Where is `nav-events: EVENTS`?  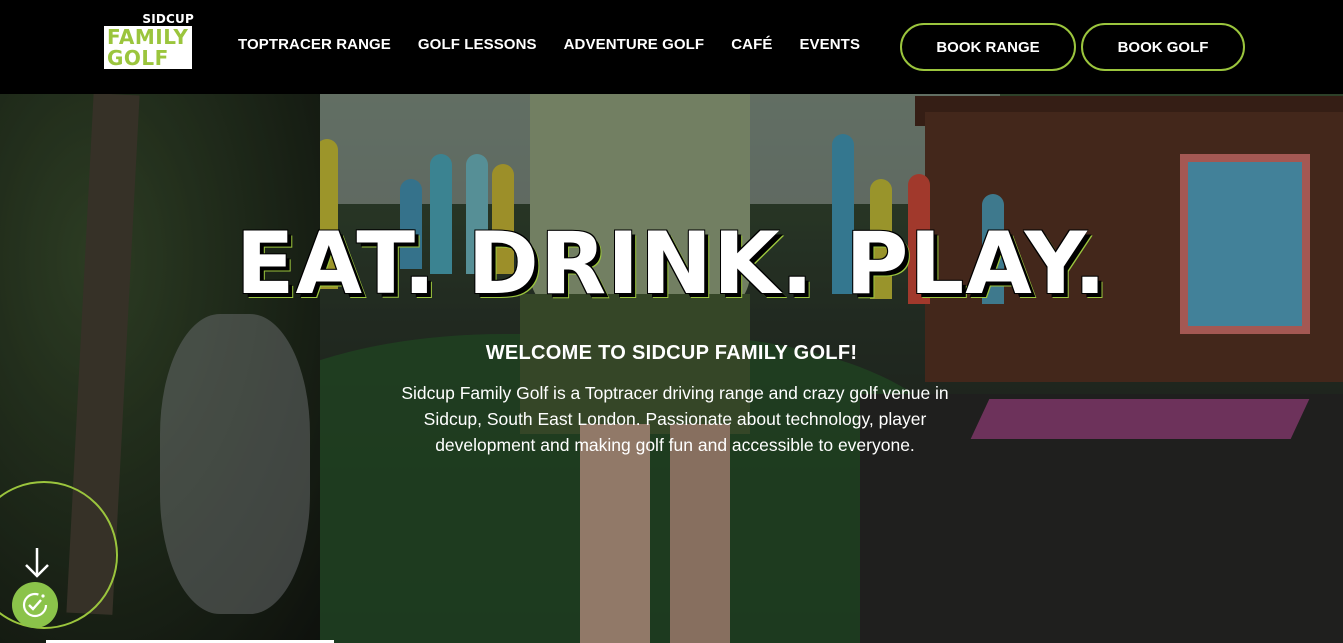 nav-events: EVENTS is located at coordinates (829, 44).